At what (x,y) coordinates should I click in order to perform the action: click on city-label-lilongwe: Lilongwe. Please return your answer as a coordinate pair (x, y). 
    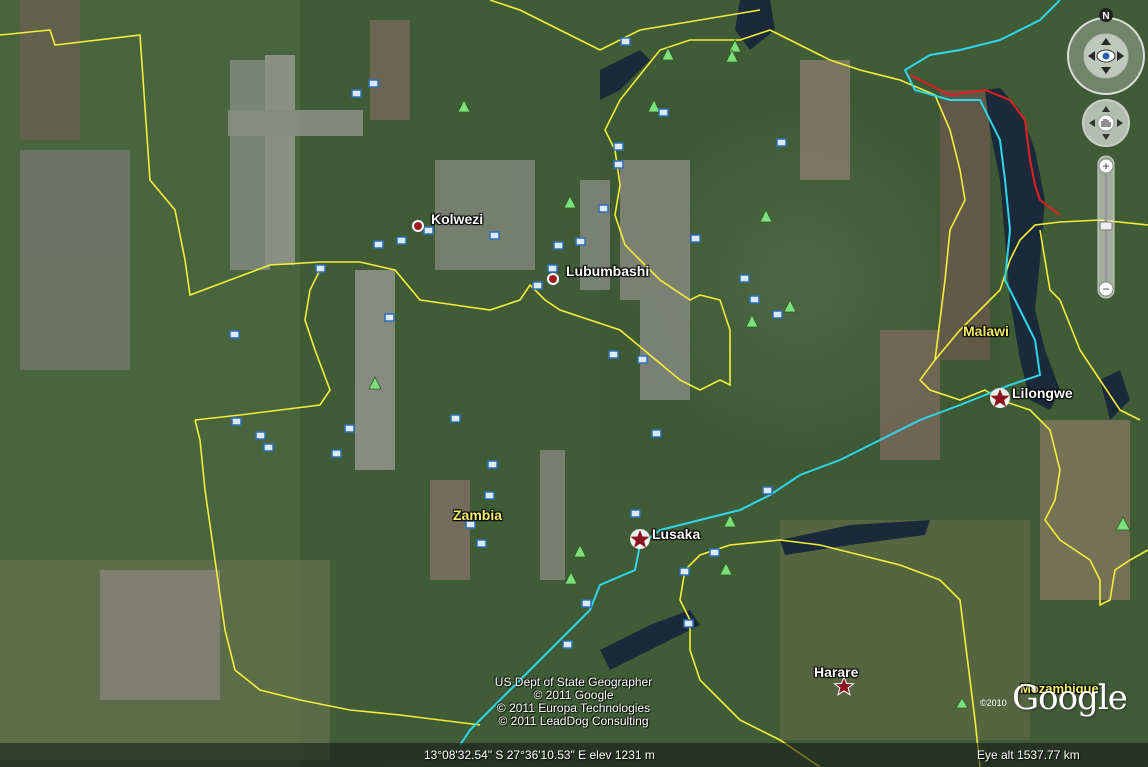
    Looking at the image, I should click on (1042, 393).